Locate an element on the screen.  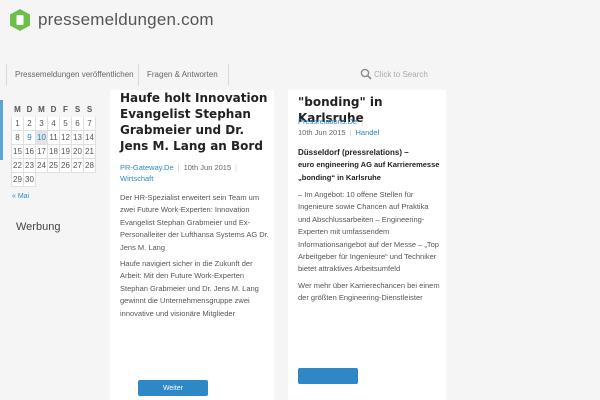
calendar-day: 13 is located at coordinates (77, 137).